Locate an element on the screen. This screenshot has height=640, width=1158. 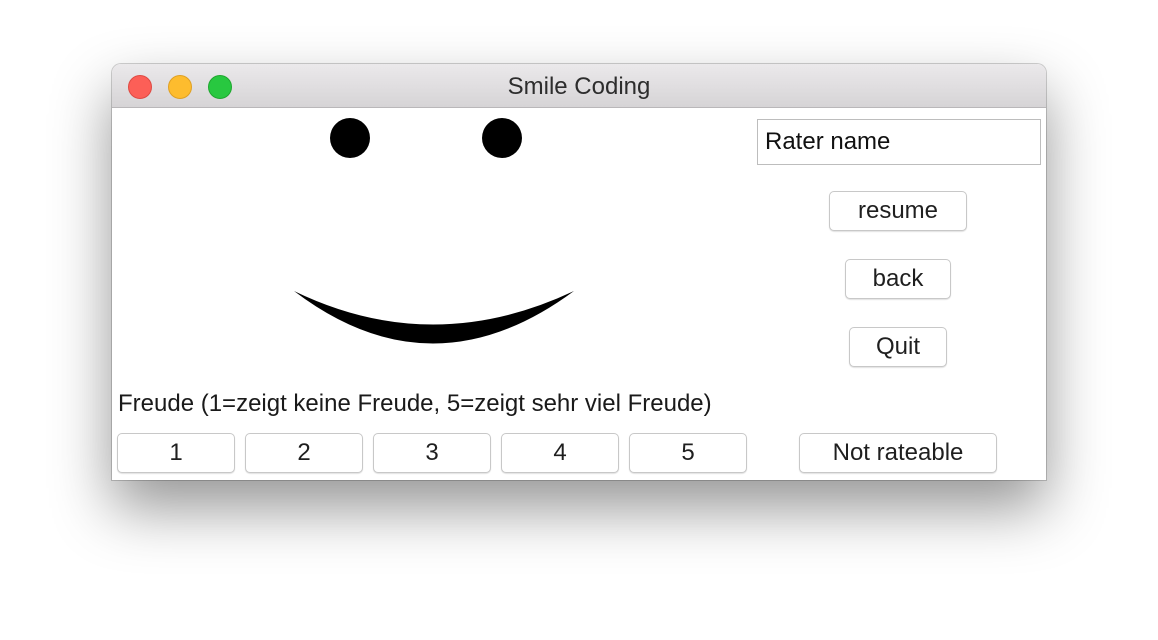
back-button: back is located at coordinates (898, 279).